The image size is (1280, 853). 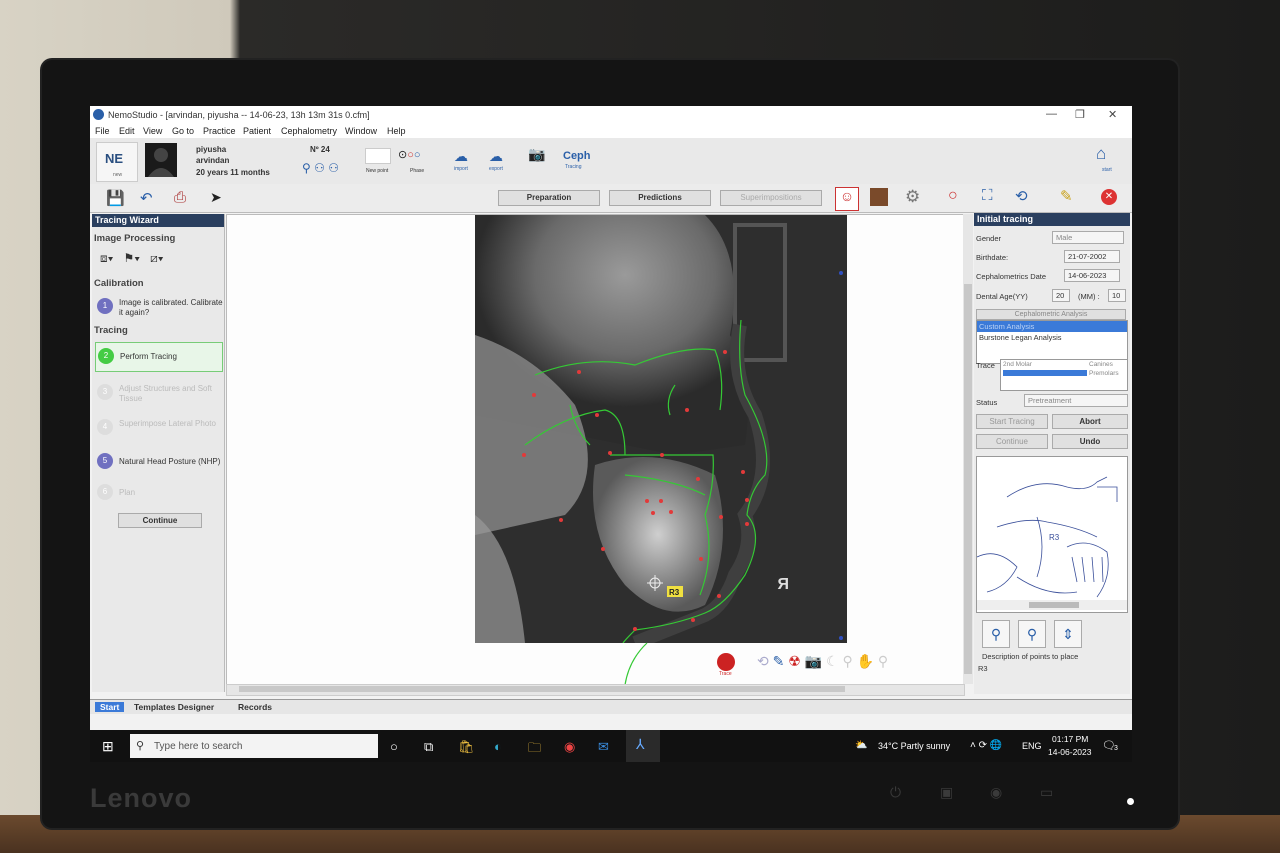 I want to click on file-explorer-icon: 🗀, so click(x=534, y=750).